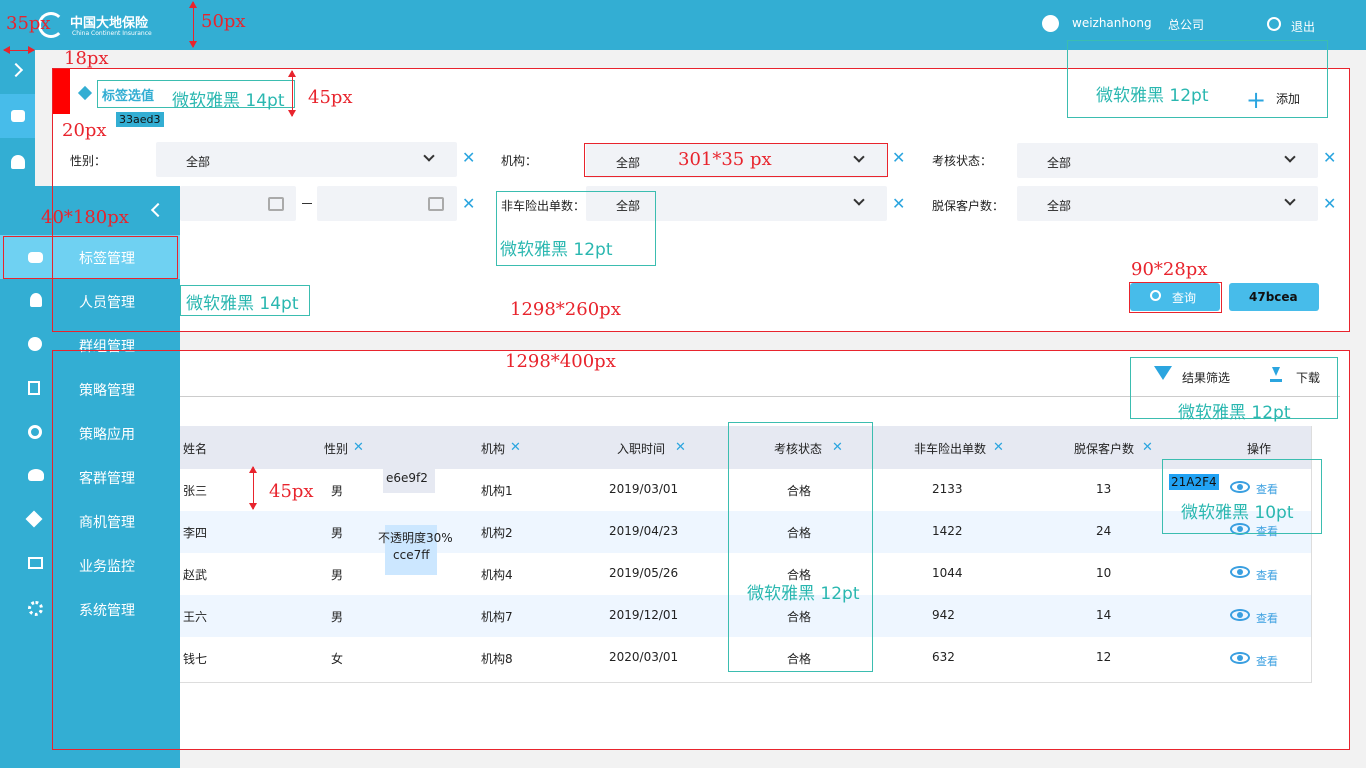 The width and height of the screenshot is (1366, 768). I want to click on gender-label: 性别：, so click(88, 161).